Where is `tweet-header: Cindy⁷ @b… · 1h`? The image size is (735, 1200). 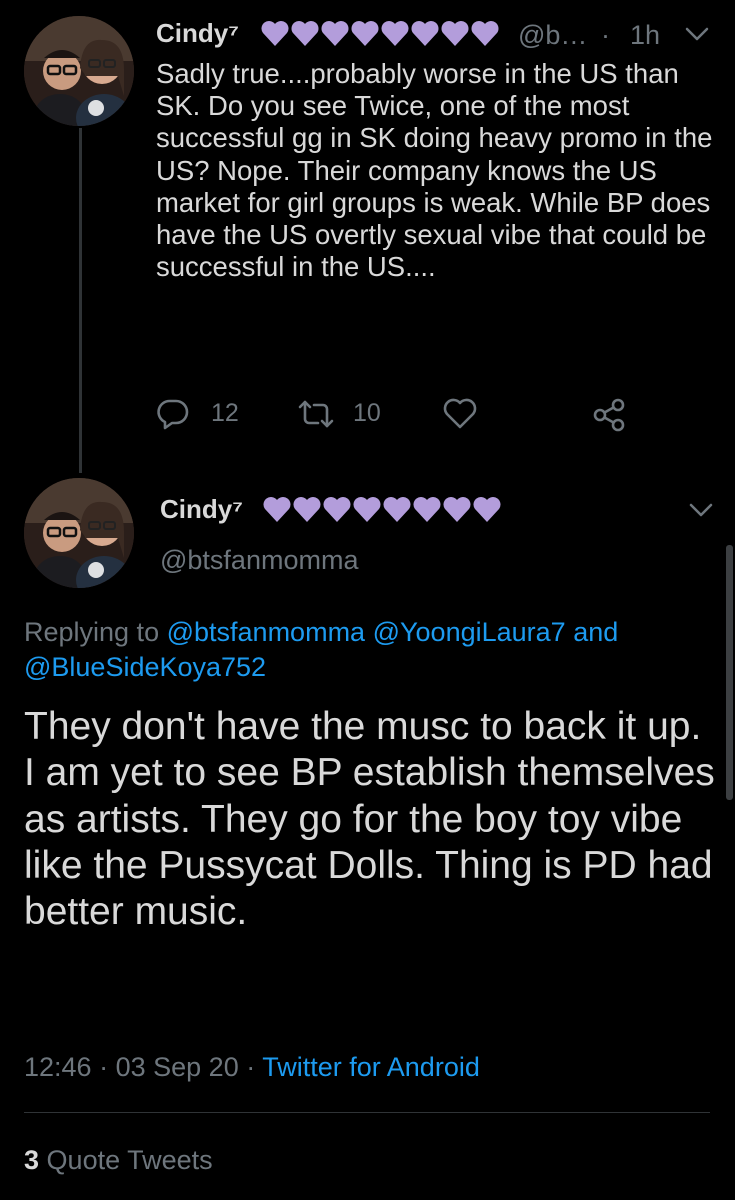
tweet-header: Cindy⁷ @b… · 1h is located at coordinates (436, 34).